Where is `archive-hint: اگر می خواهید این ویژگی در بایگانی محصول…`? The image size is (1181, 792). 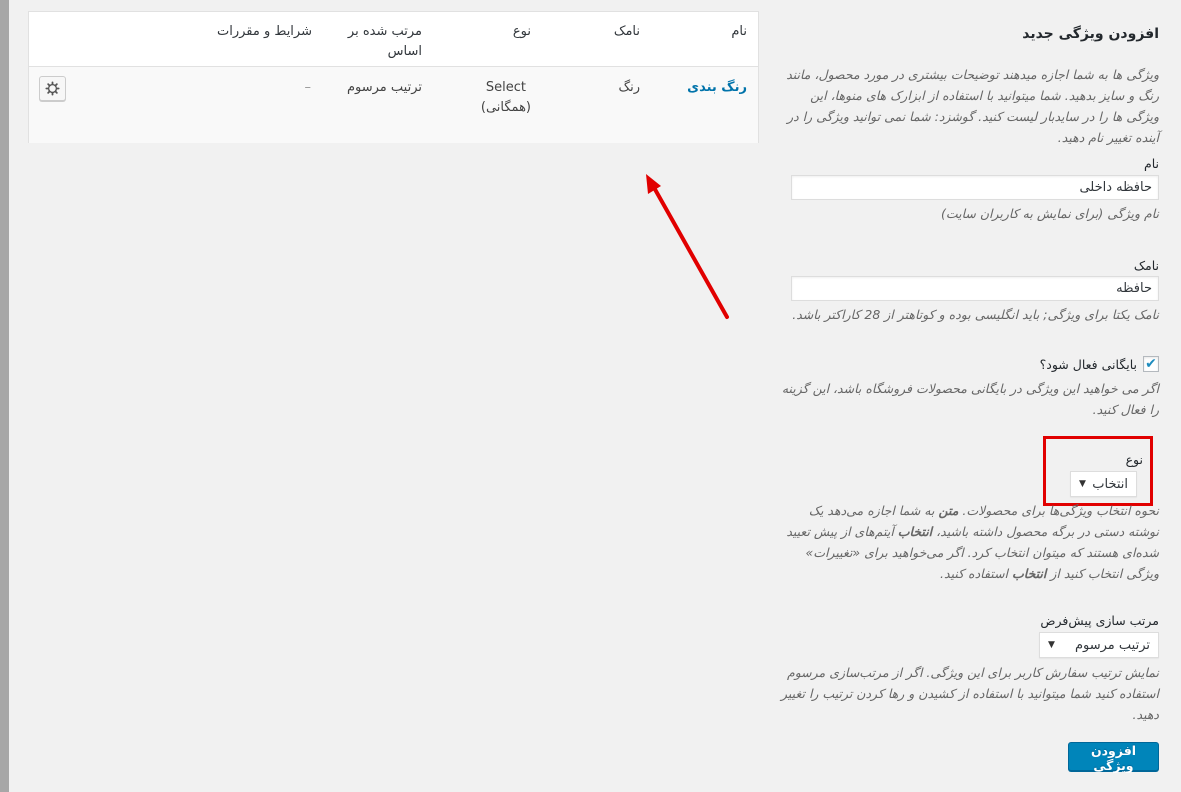
archive-hint: اگر می خواهید این ویژگی در بایگانی محصول… is located at coordinates (970, 399).